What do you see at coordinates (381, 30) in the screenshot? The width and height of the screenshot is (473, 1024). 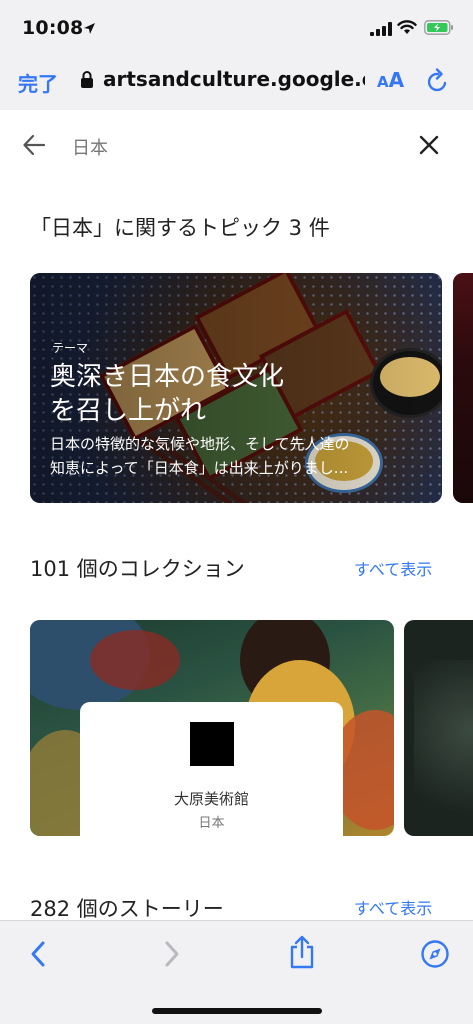 I see `signal-icon` at bounding box center [381, 30].